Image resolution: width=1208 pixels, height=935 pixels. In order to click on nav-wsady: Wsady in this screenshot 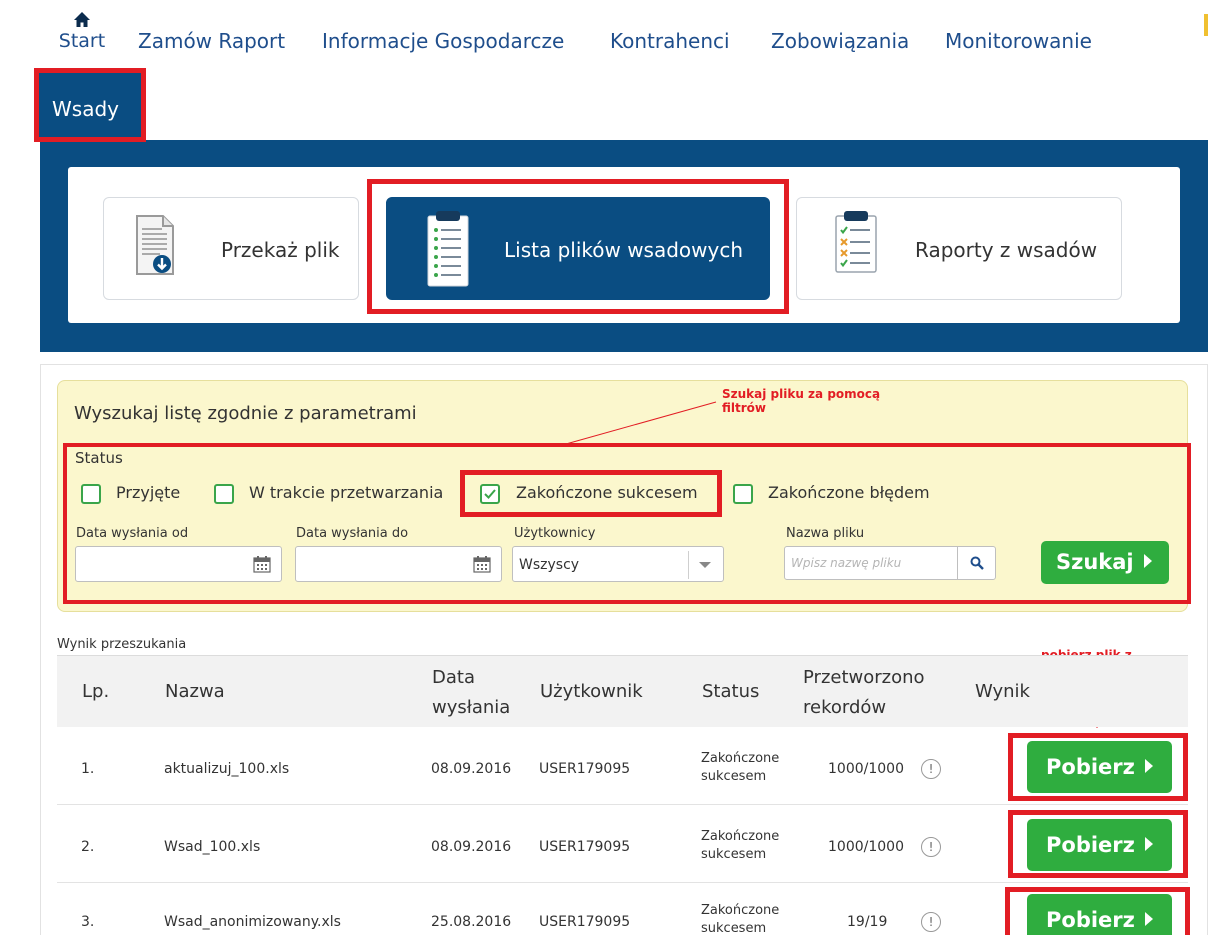, I will do `click(90, 105)`.